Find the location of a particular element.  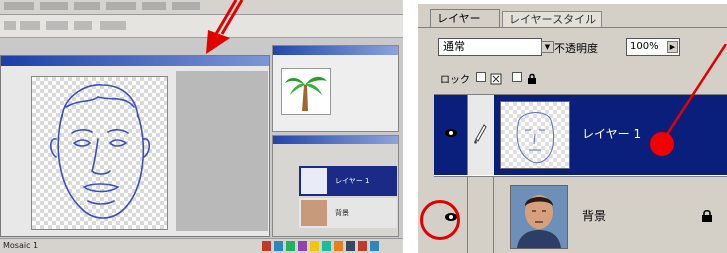

mini-layers-palette: レイヤー 1 背景 is located at coordinates (335, 186).